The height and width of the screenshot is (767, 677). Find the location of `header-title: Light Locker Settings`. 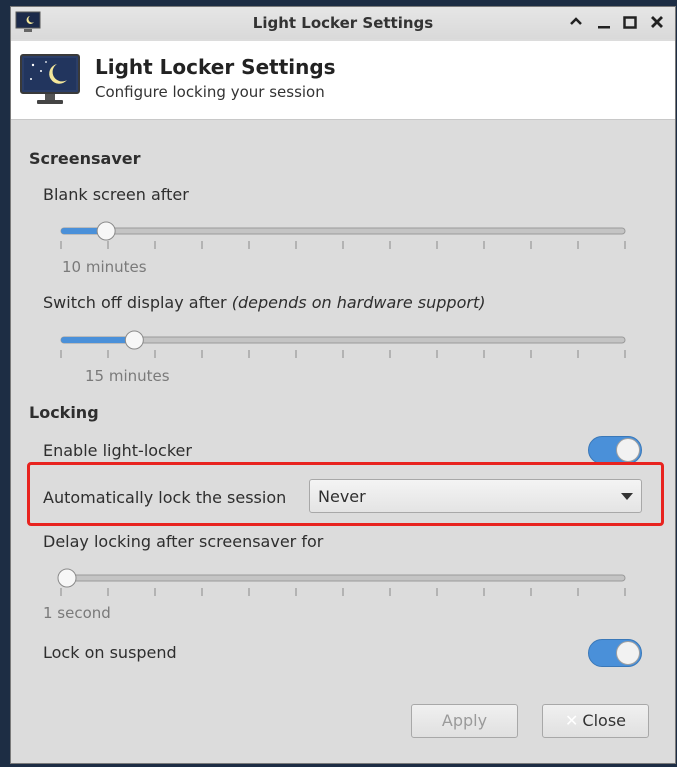

header-title: Light Locker Settings is located at coordinates (215, 67).